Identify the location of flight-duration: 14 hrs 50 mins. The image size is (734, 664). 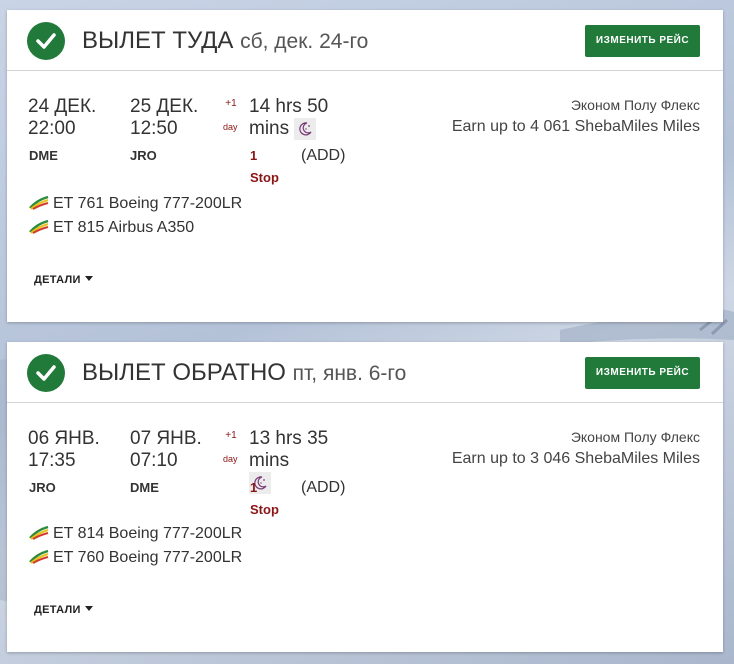
(289, 118).